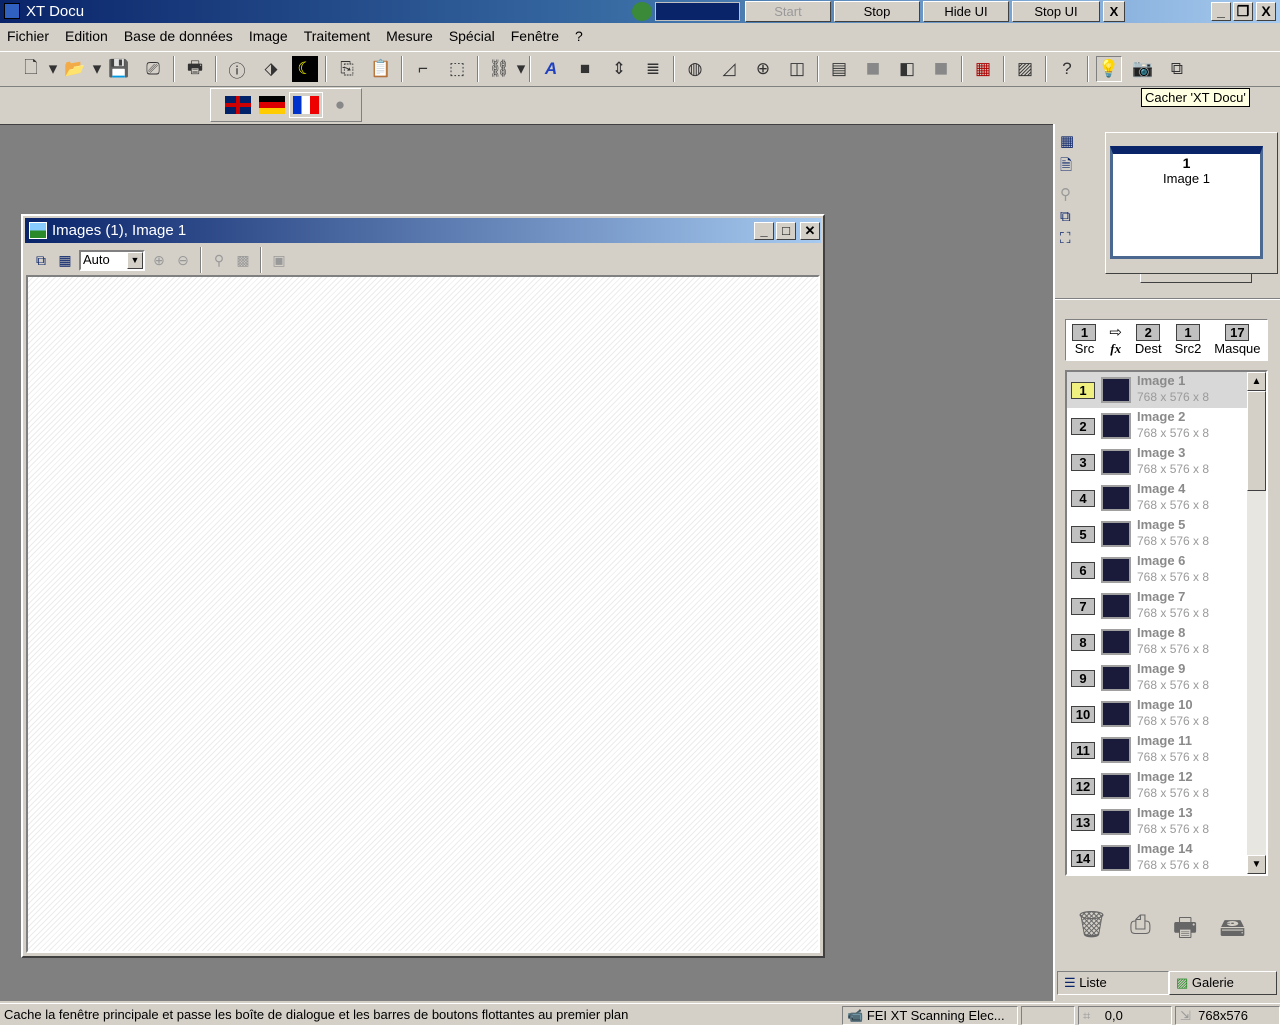  Describe the element at coordinates (585, 69) in the screenshot. I see `black-square-icon: ■` at that location.